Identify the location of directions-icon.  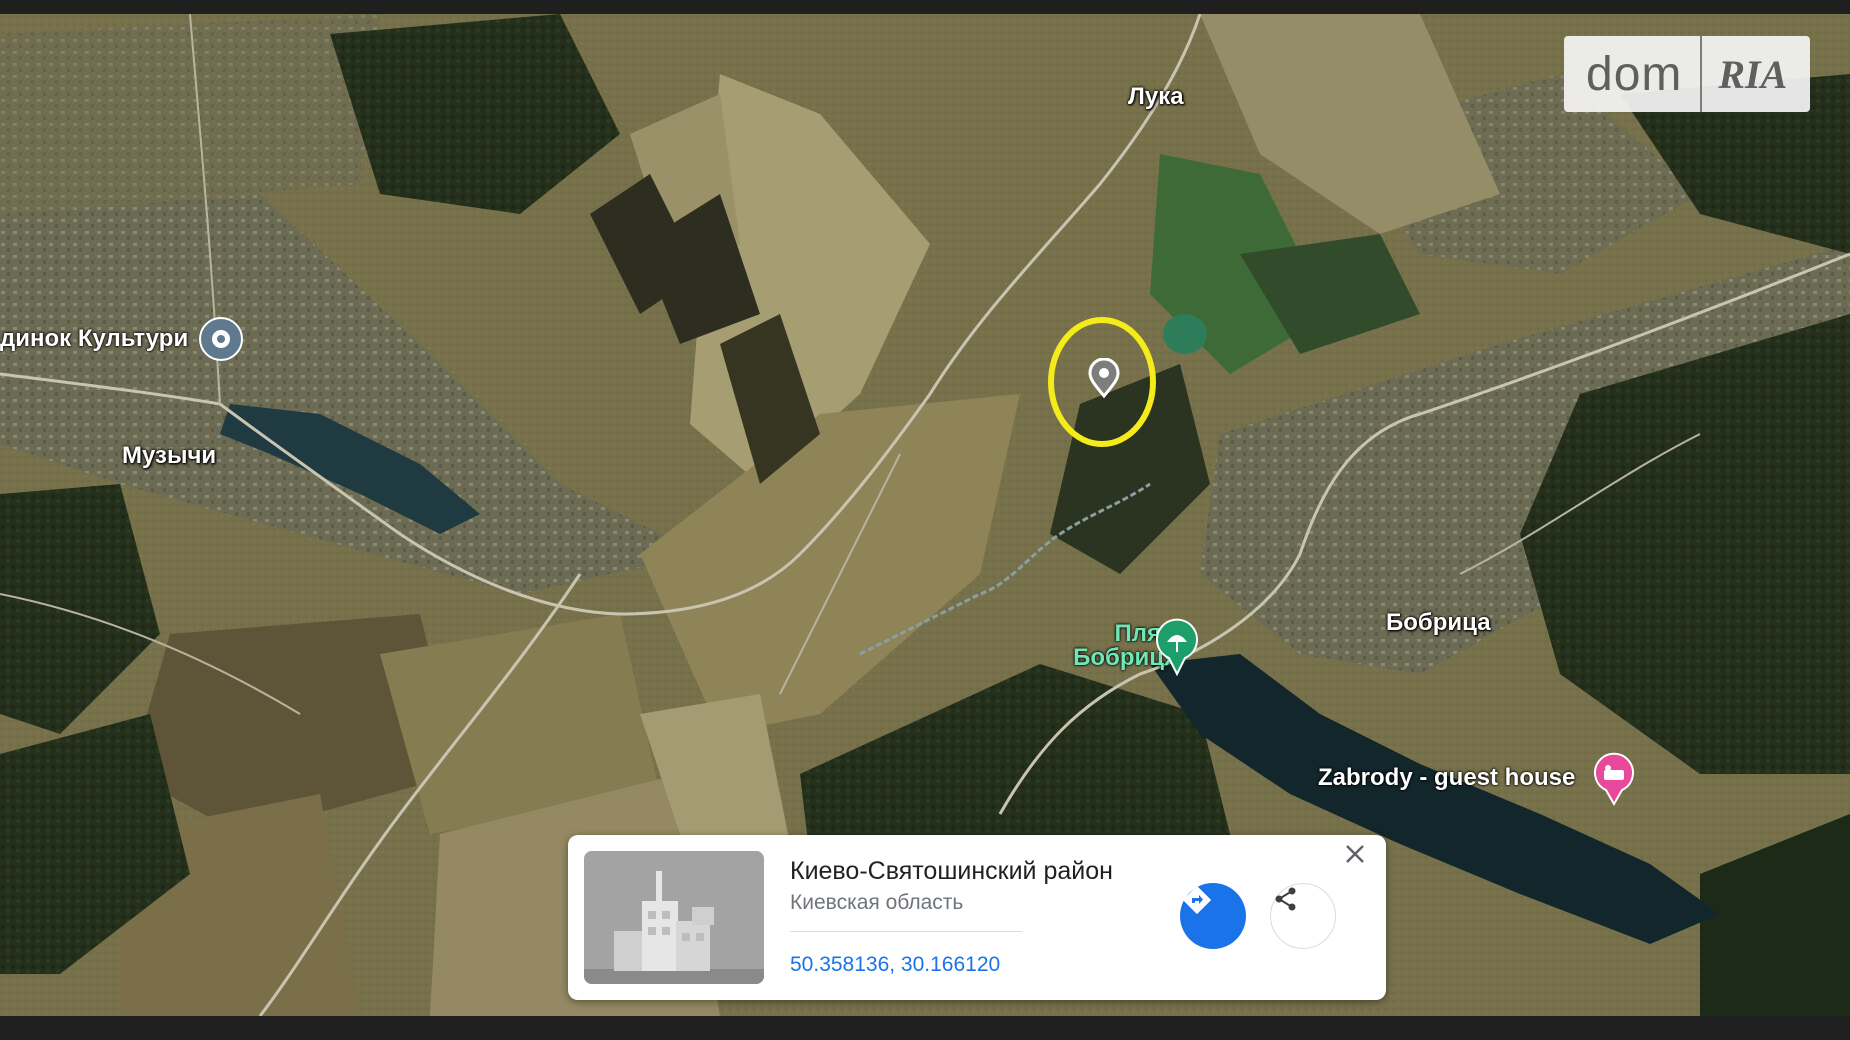
(1197, 900).